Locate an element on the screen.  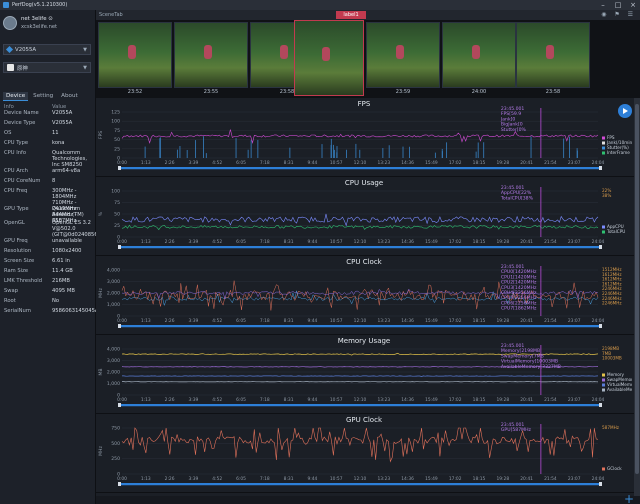
window-titlebar: PerfDog(v5.1.210300) – □ × is located at coordinates (320, 5).